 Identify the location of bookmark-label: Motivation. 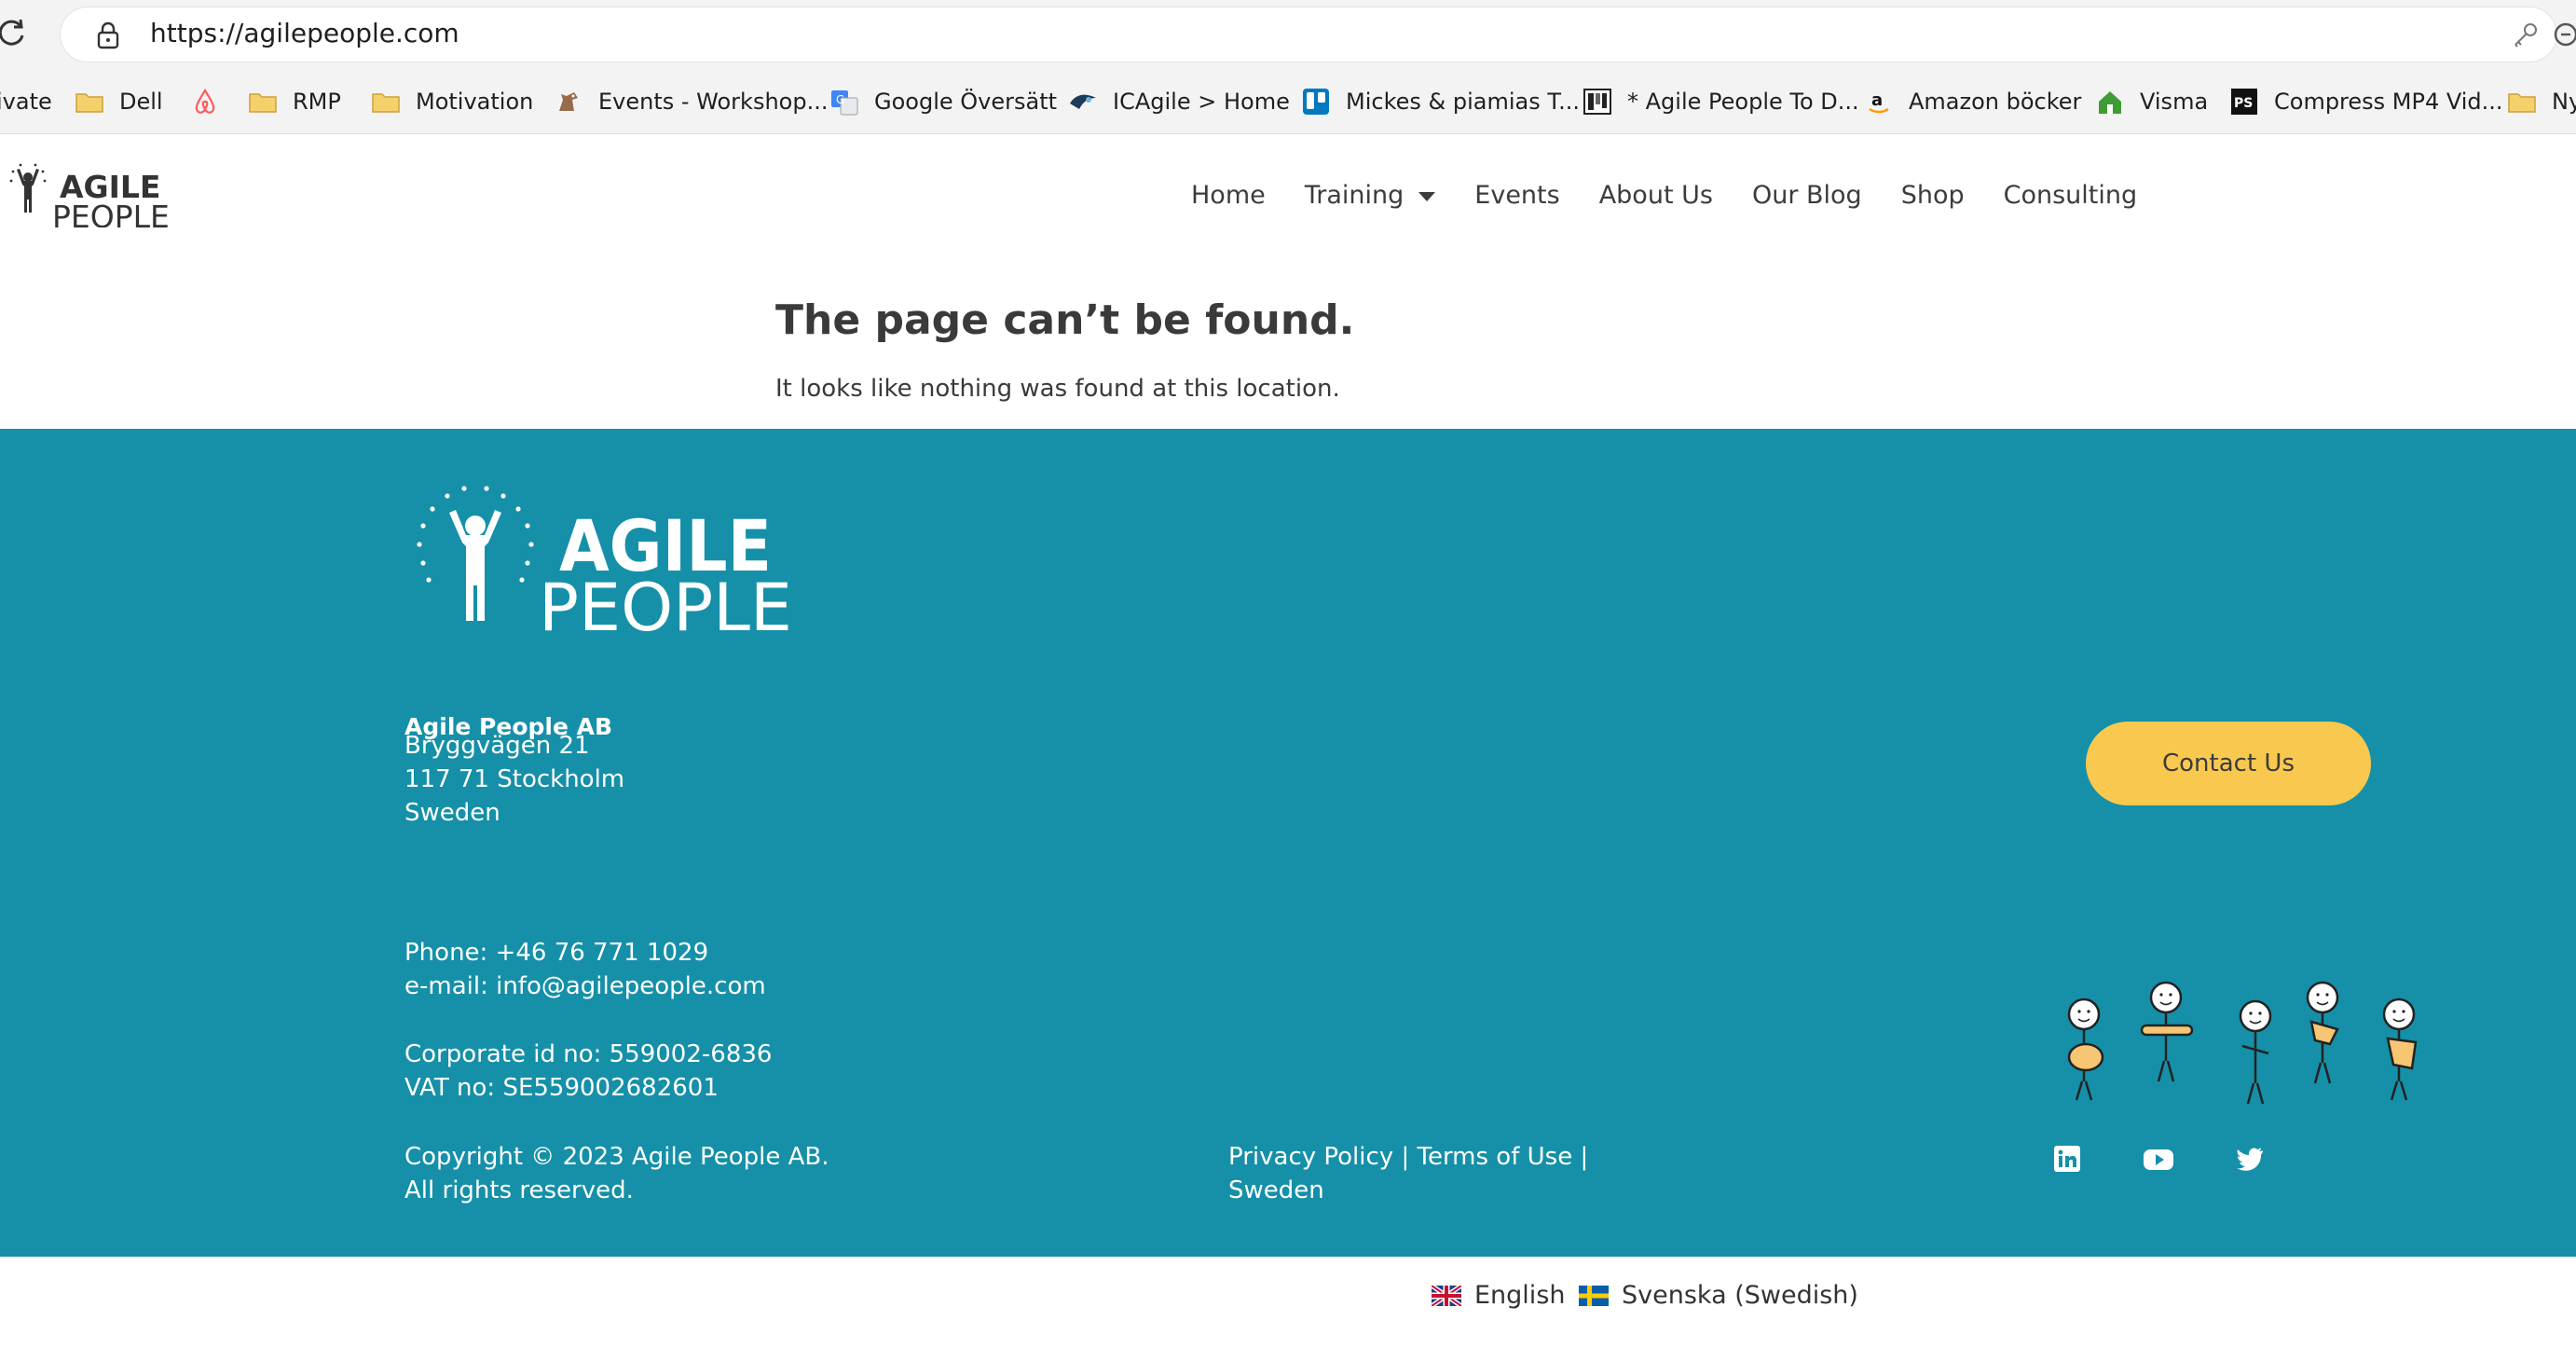
(475, 102).